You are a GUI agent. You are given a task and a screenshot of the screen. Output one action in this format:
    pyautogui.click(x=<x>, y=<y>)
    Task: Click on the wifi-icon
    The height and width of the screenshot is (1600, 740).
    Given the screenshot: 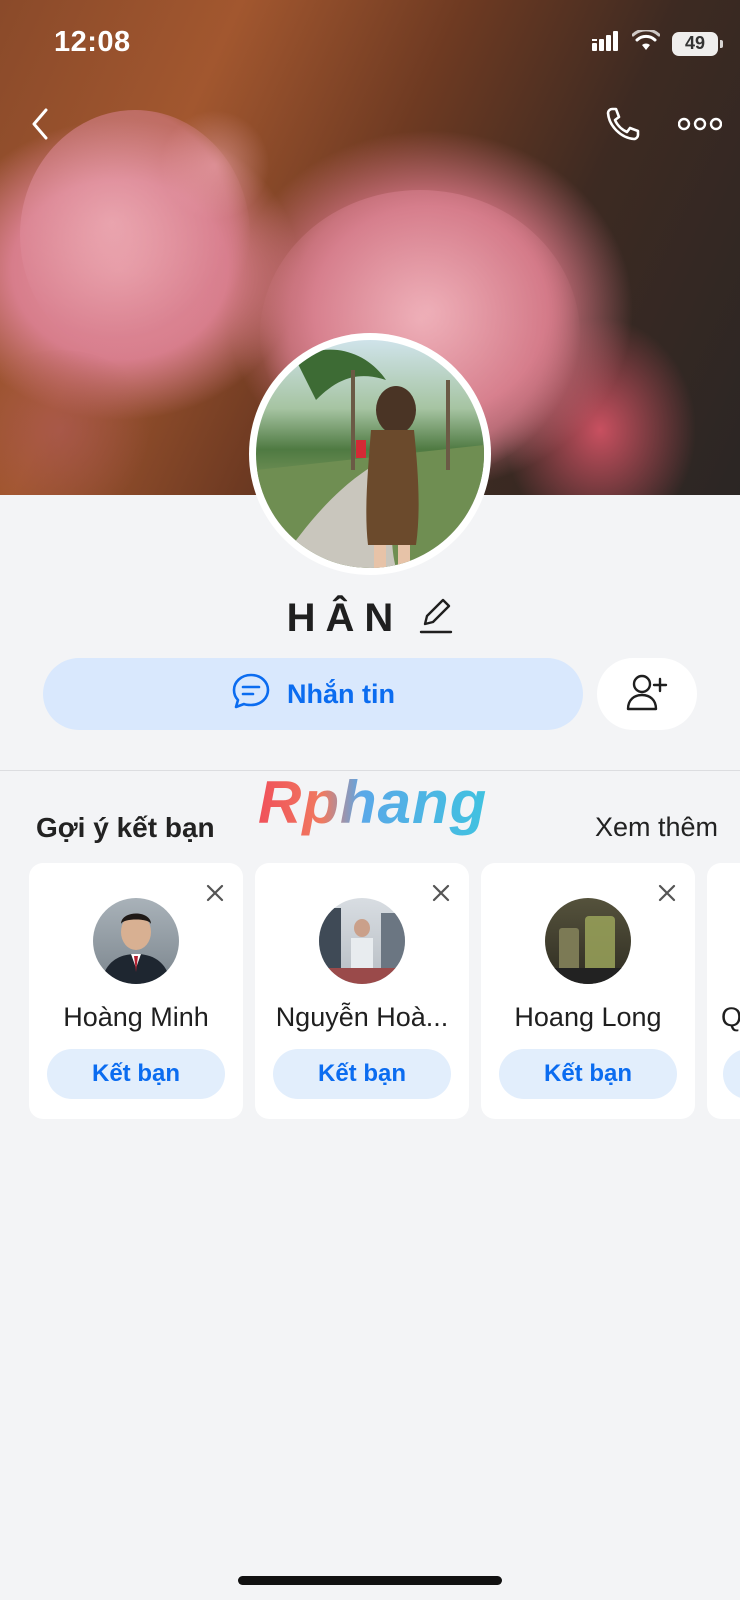 What is the action you would take?
    pyautogui.click(x=646, y=42)
    